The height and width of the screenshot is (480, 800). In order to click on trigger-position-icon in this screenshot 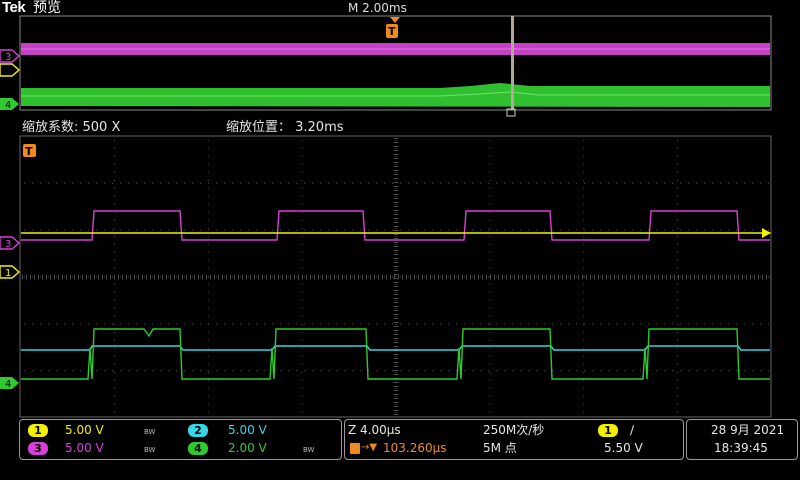, I will do `click(355, 448)`.